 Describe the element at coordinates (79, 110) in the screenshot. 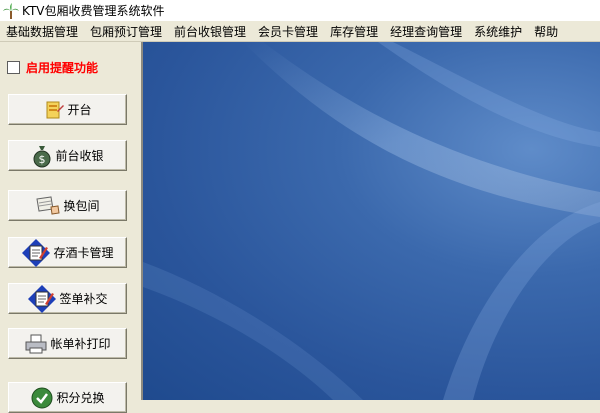

I see `open-table-label: 开台` at that location.